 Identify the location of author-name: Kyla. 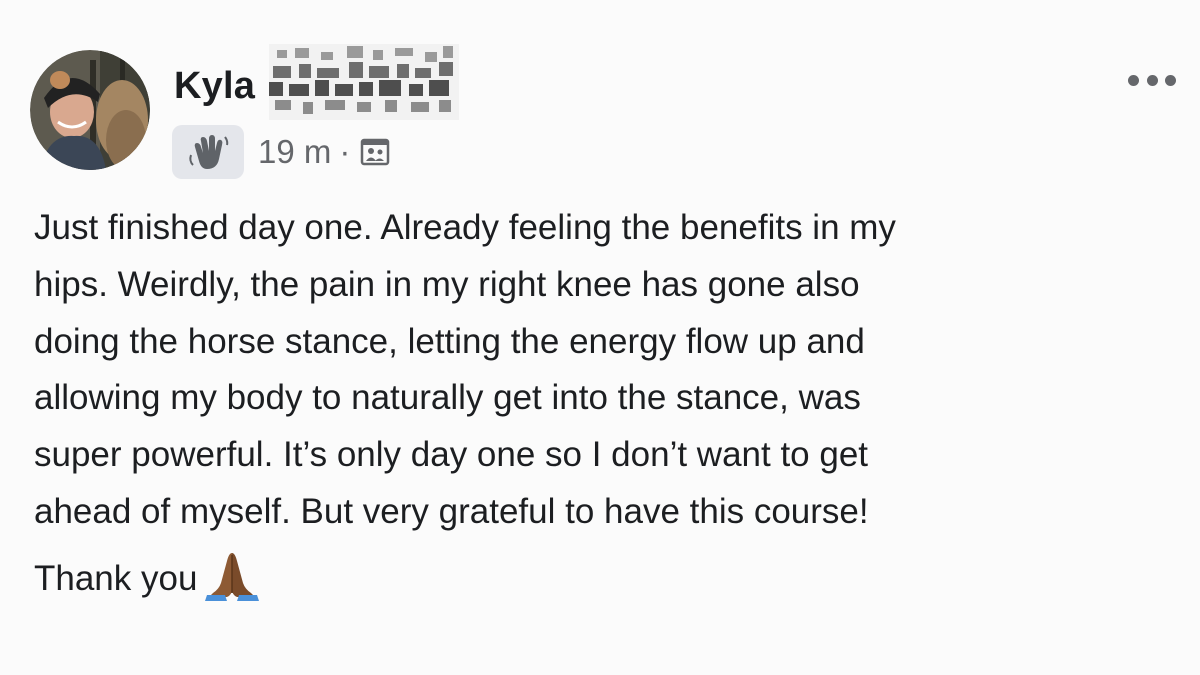
(214, 86).